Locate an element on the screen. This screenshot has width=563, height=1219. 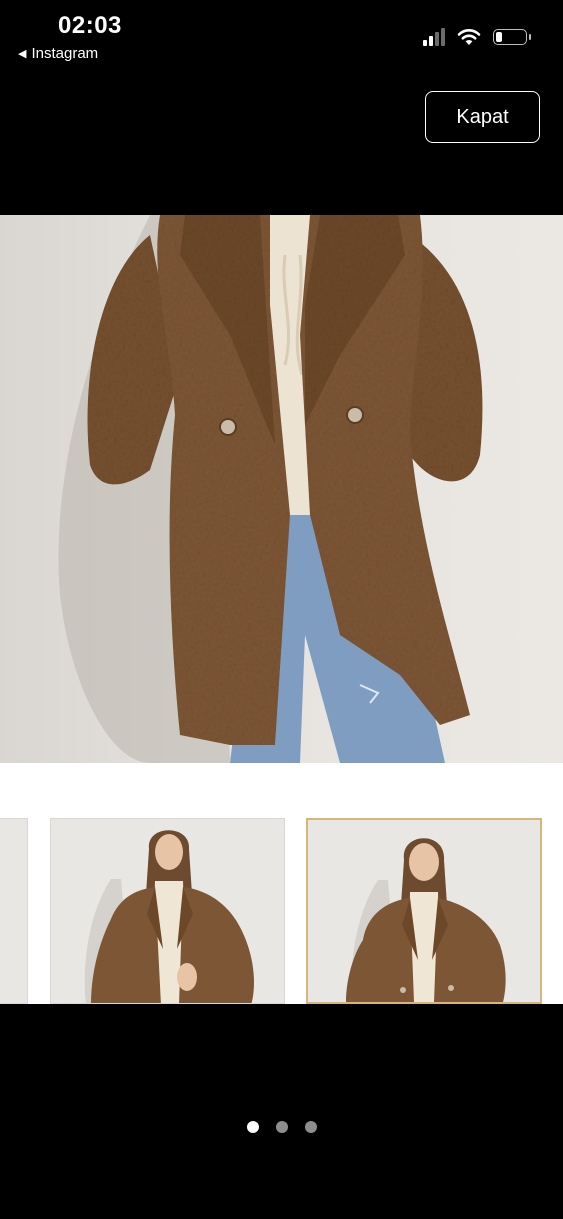
thumbnail-partial is located at coordinates (14, 911).